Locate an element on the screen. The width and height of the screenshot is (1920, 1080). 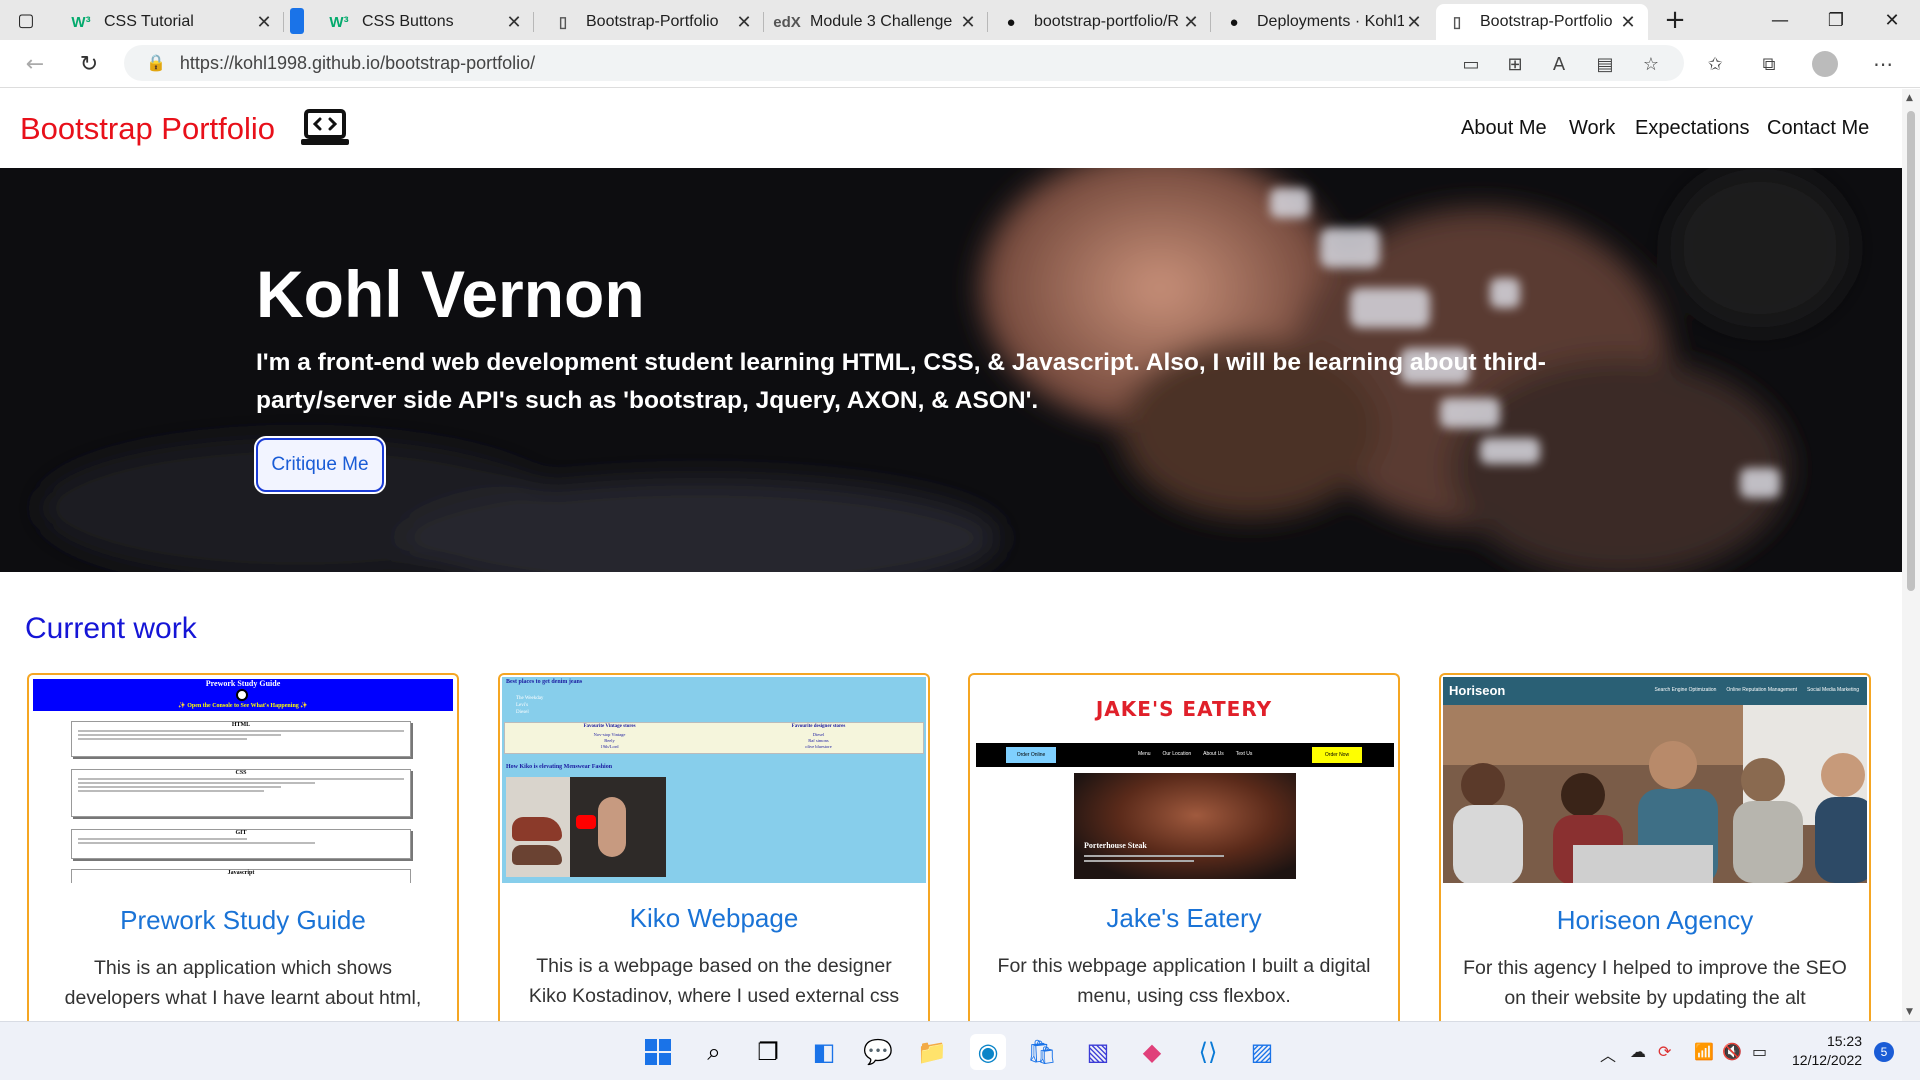
nav-work: Work is located at coordinates (1592, 128).